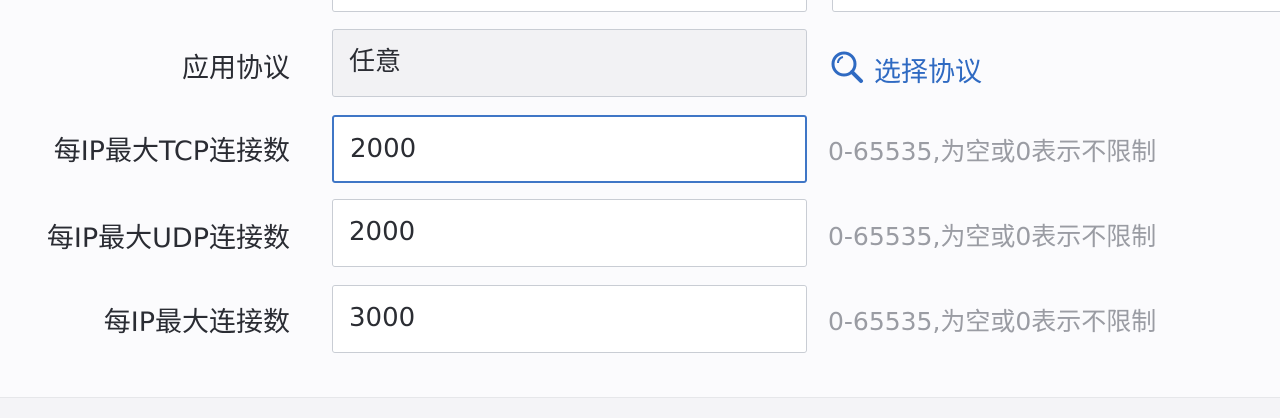  I want to click on previous-row-input, so click(569, 6).